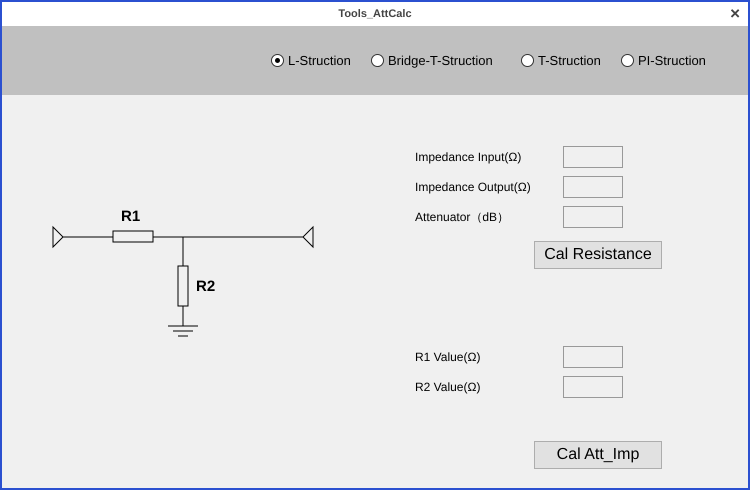  What do you see at coordinates (440, 60) in the screenshot?
I see `radio-label: Bridge-T-Struction` at bounding box center [440, 60].